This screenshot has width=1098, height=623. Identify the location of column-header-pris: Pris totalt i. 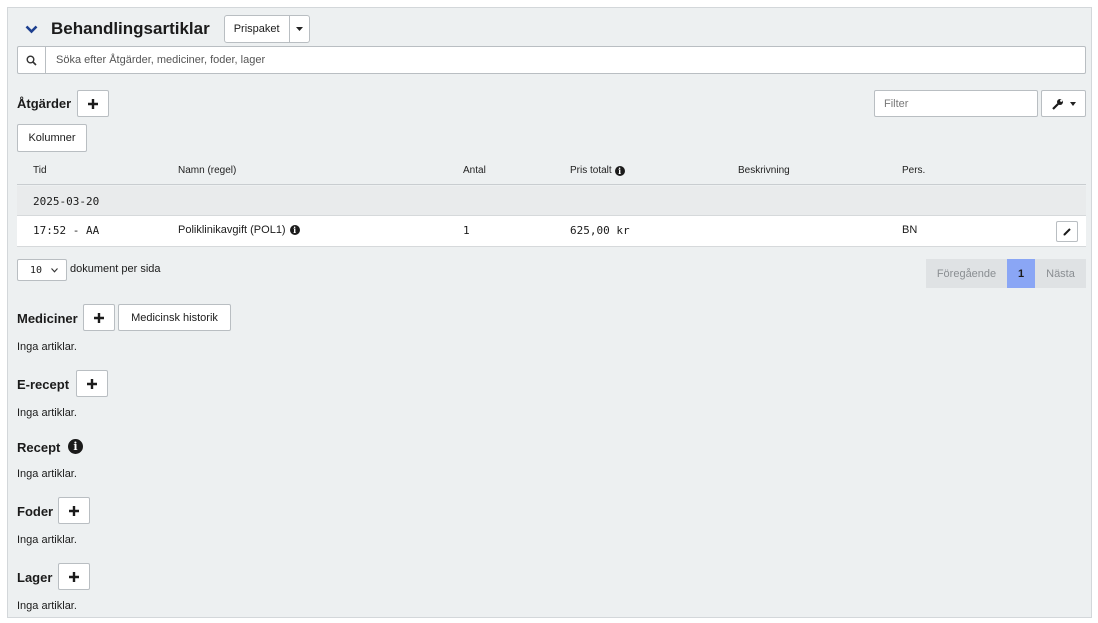
(597, 170).